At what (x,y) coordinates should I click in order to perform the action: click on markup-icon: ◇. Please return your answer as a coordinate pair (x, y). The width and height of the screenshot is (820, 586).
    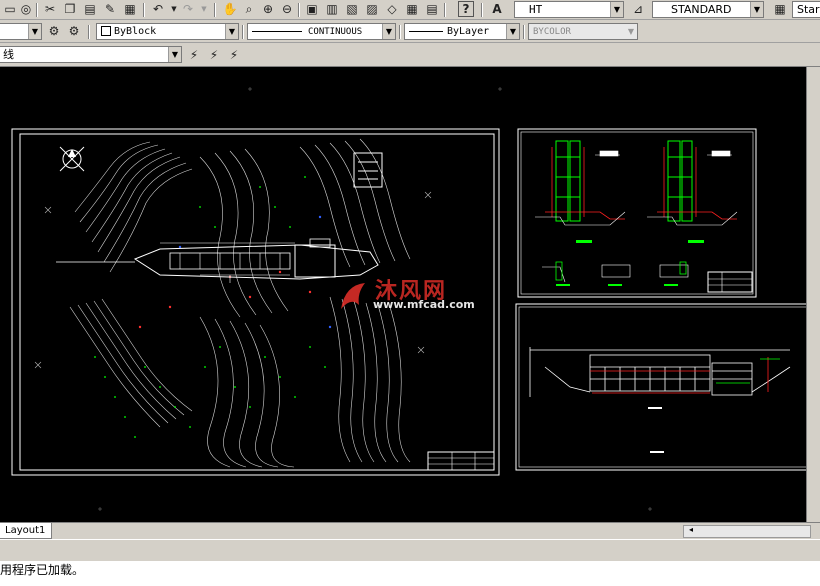
    Looking at the image, I should click on (392, 9).